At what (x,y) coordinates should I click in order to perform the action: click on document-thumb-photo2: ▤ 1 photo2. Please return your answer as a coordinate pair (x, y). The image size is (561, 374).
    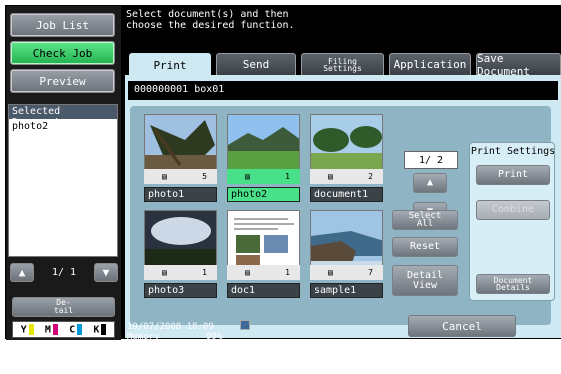
    Looking at the image, I should click on (263, 161).